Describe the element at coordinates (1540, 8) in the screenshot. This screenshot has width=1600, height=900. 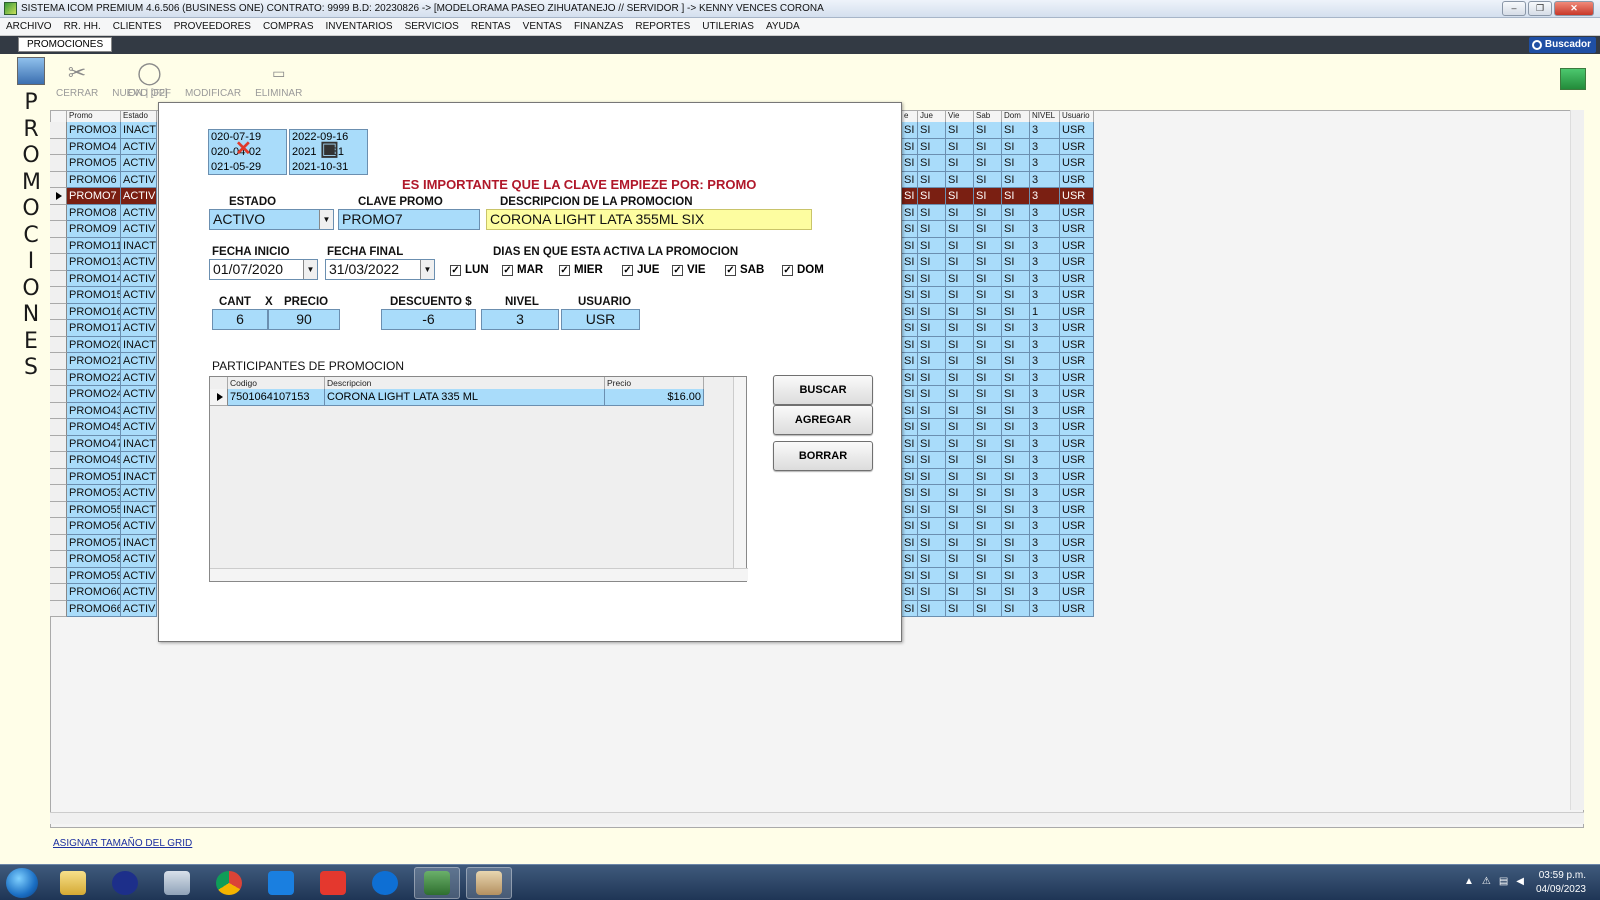
I see `restore-button: ❐` at that location.